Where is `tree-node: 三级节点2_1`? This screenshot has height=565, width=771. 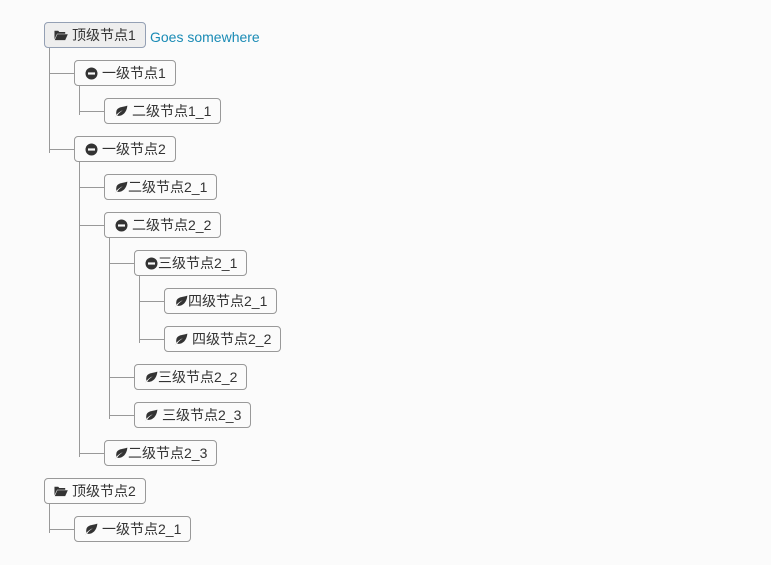 tree-node: 三级节点2_1 is located at coordinates (191, 263).